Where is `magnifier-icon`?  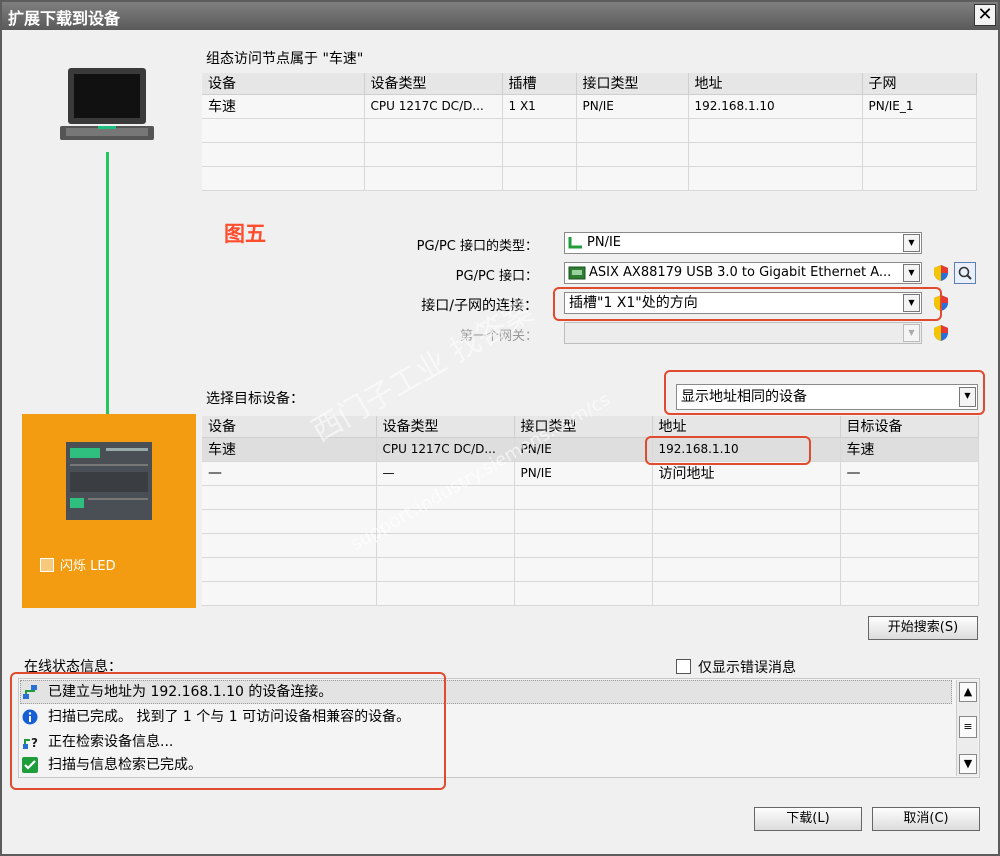 magnifier-icon is located at coordinates (965, 273).